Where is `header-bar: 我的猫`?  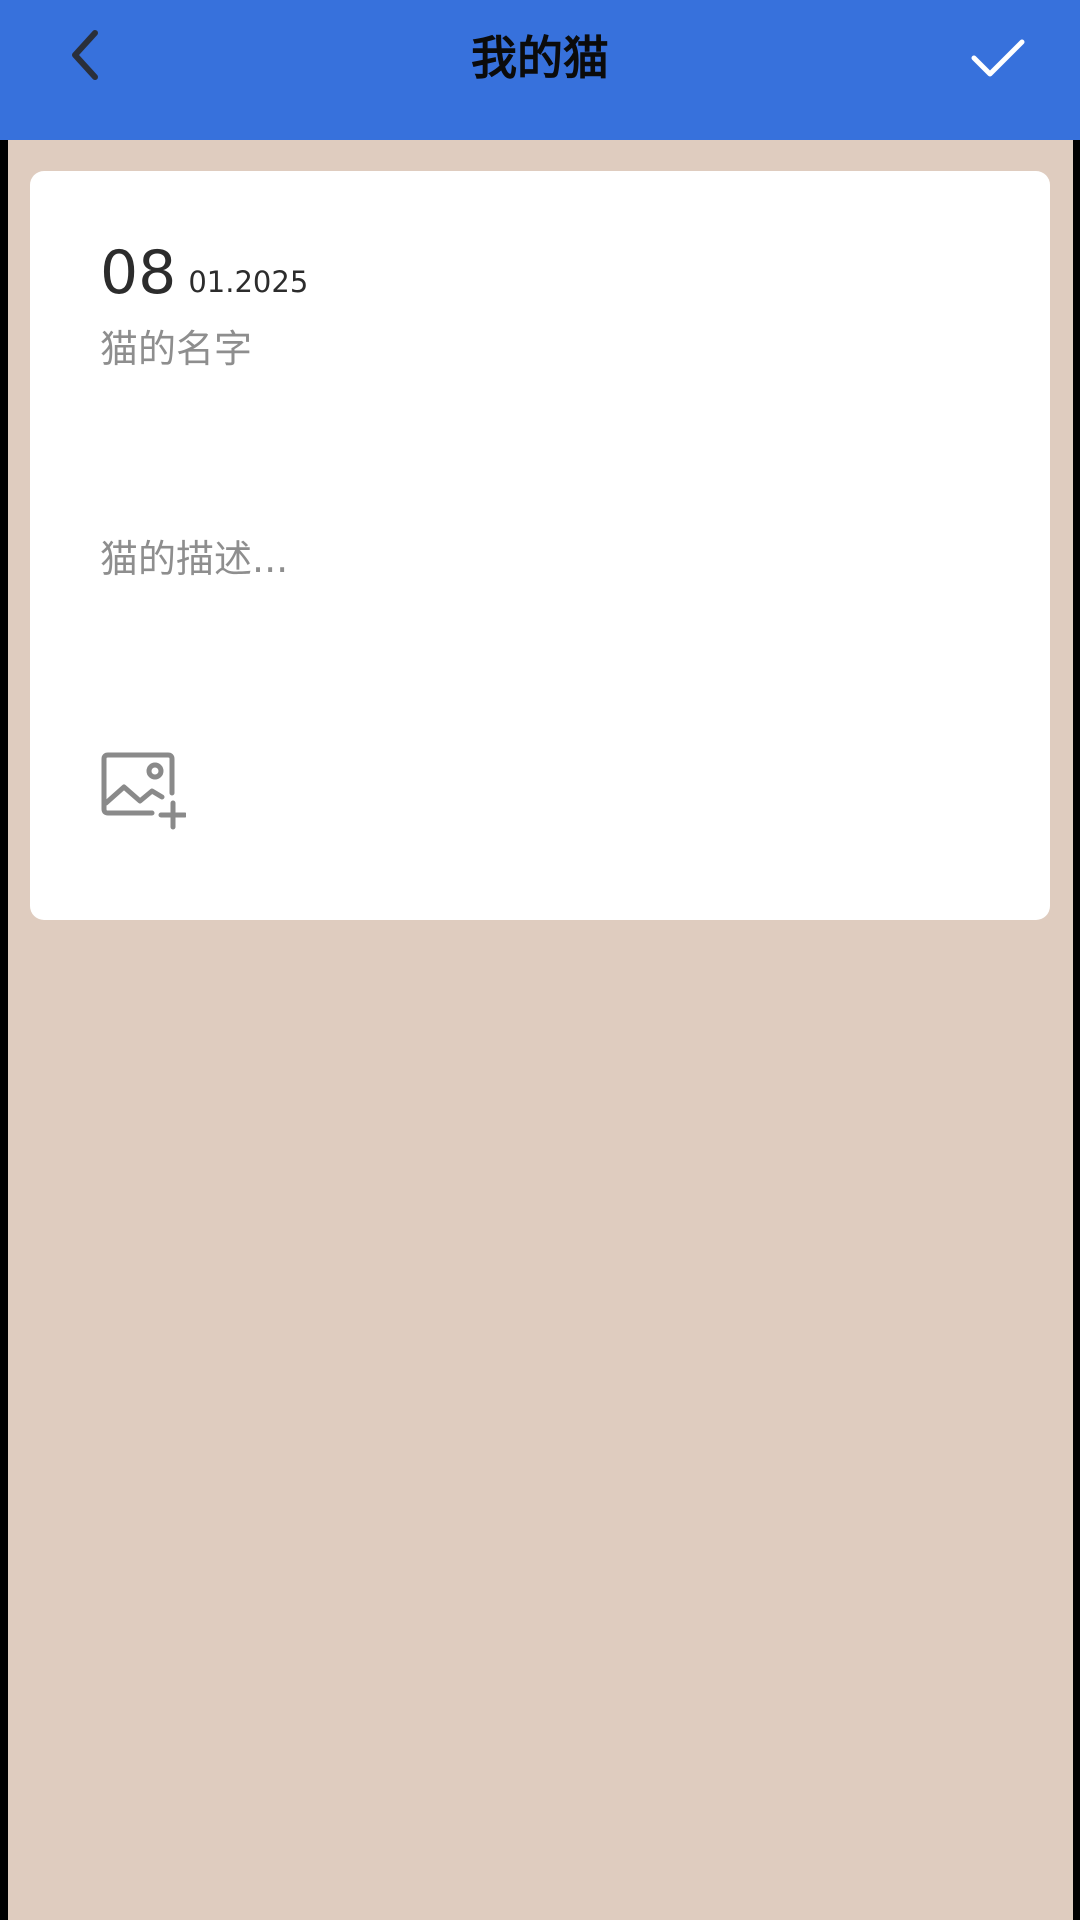 header-bar: 我的猫 is located at coordinates (540, 70).